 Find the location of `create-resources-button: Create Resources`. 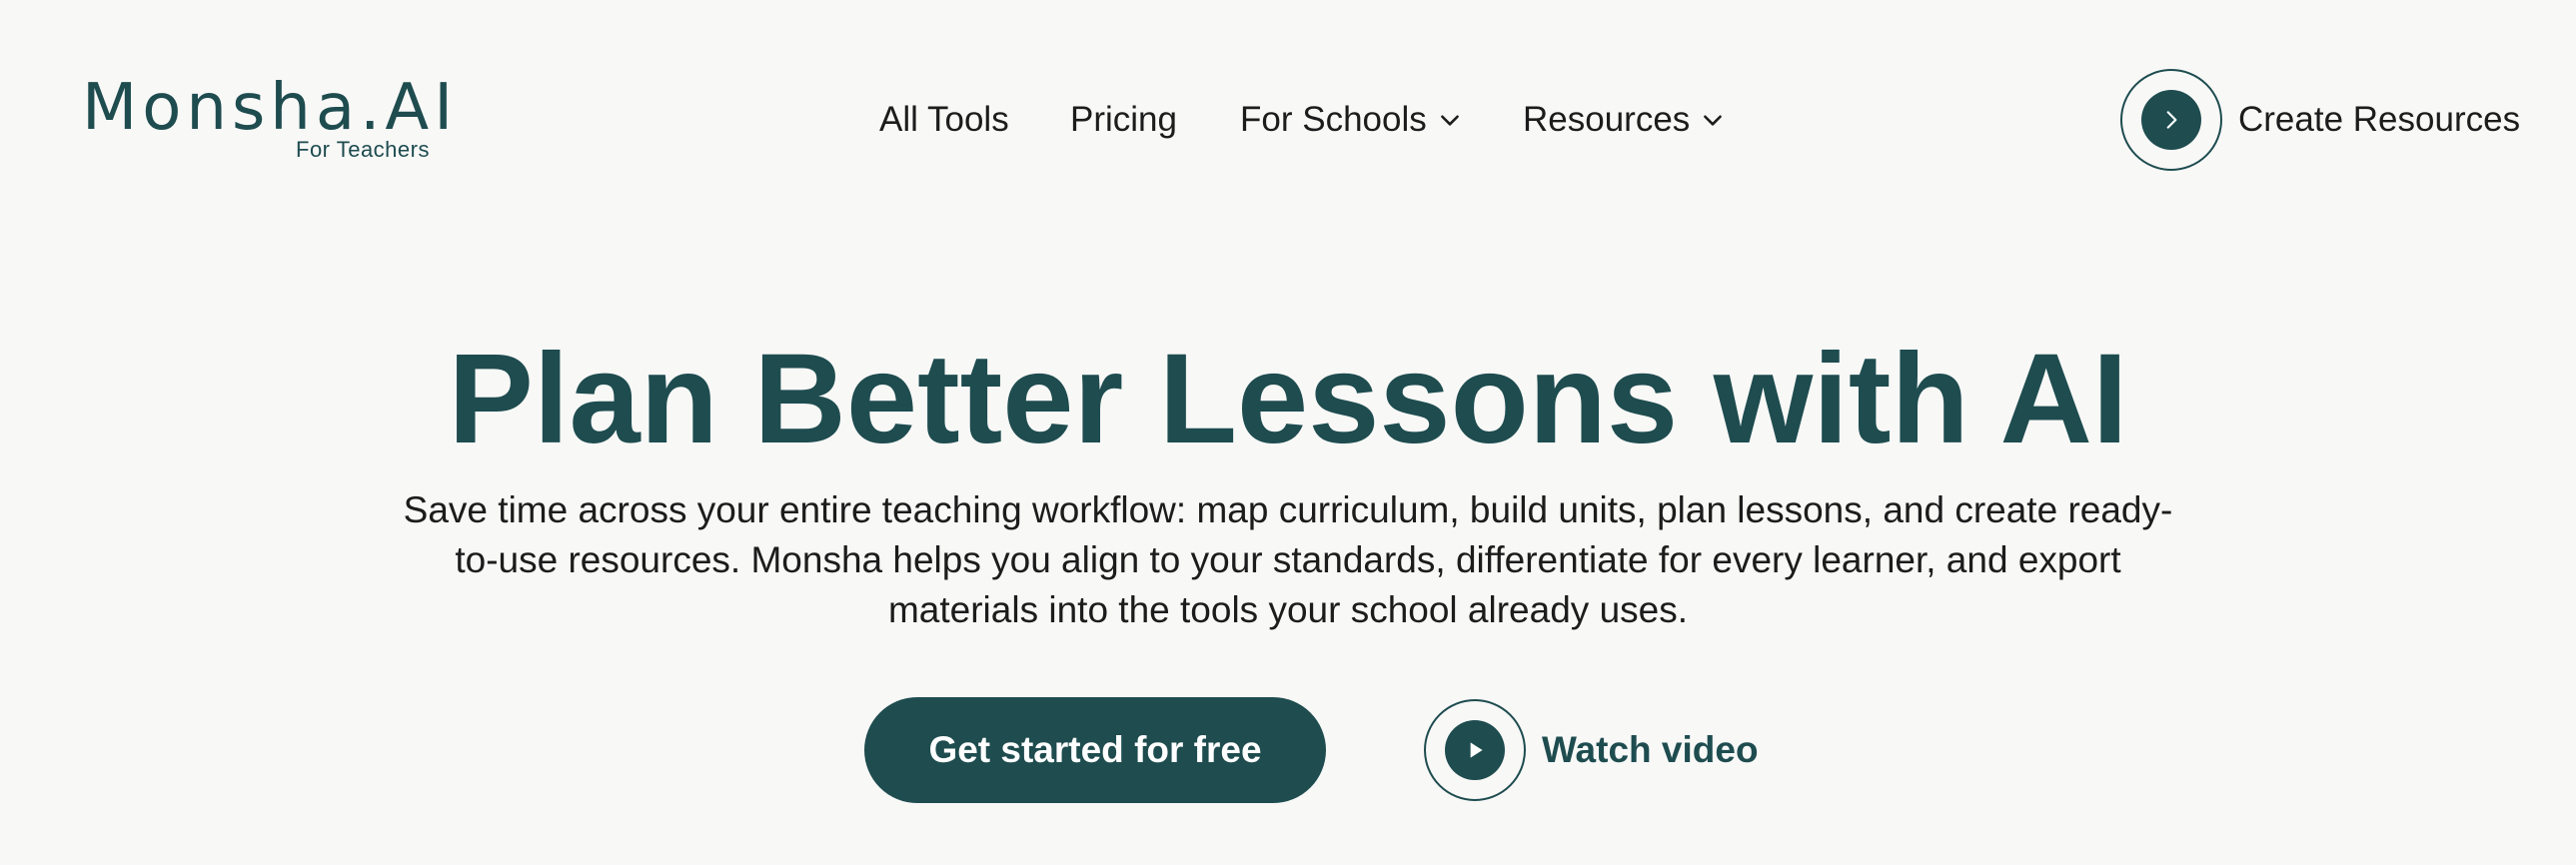

create-resources-button: Create Resources is located at coordinates (2320, 120).